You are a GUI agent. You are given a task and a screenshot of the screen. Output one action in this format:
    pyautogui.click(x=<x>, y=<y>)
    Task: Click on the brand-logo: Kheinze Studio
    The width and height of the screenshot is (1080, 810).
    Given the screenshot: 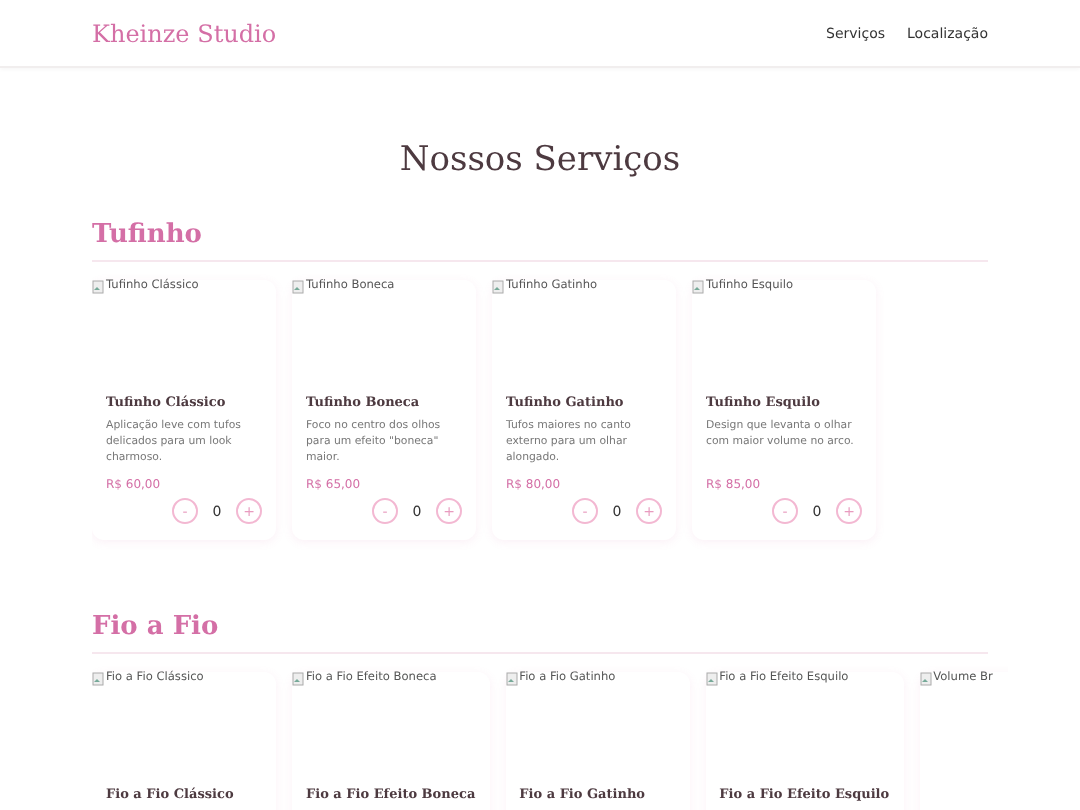 What is the action you would take?
    pyautogui.click(x=184, y=33)
    